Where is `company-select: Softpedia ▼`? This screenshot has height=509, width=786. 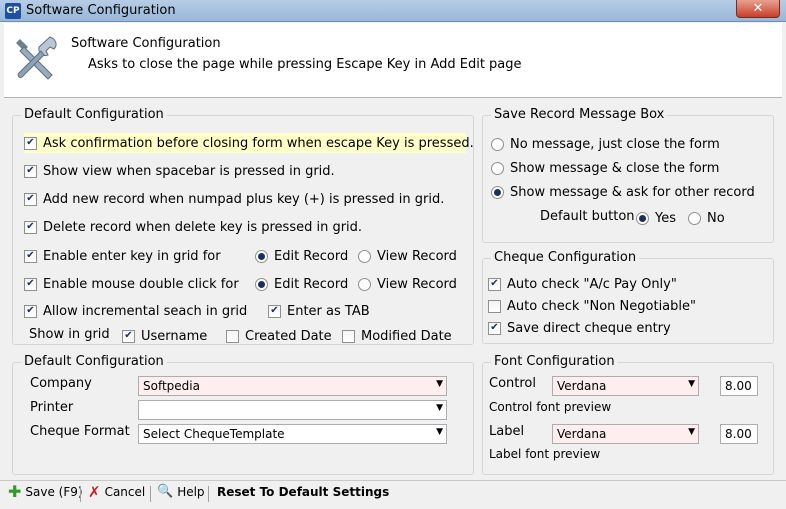 company-select: Softpedia ▼ is located at coordinates (292, 386).